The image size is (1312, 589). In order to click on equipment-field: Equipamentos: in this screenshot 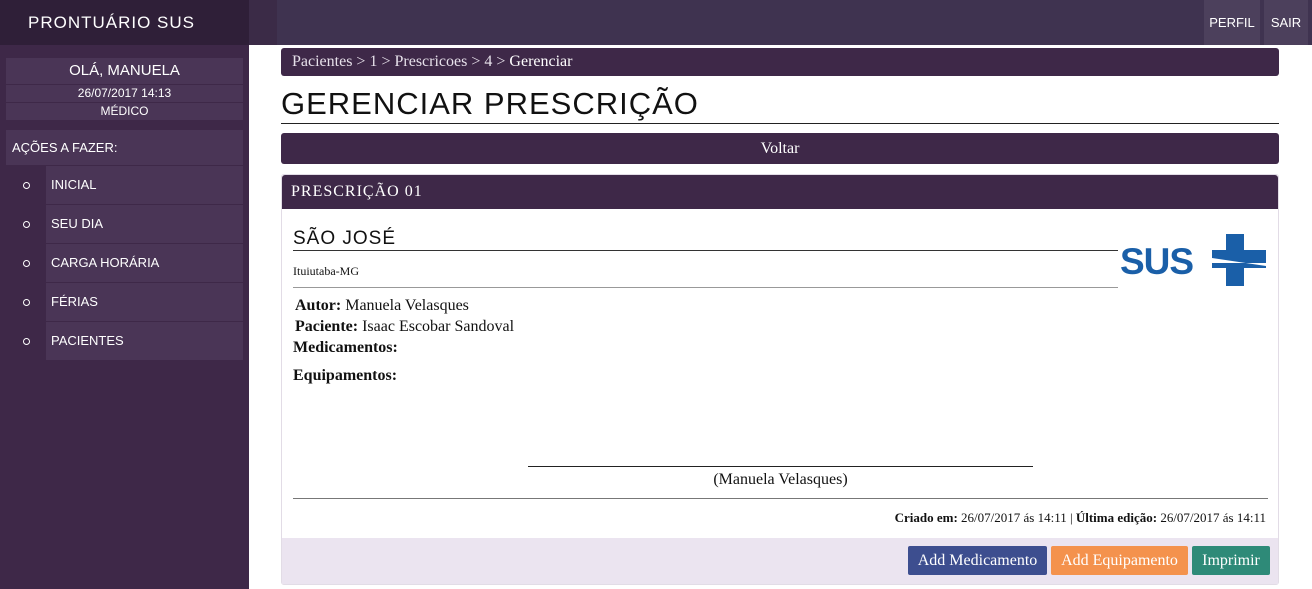, I will do `click(345, 376)`.